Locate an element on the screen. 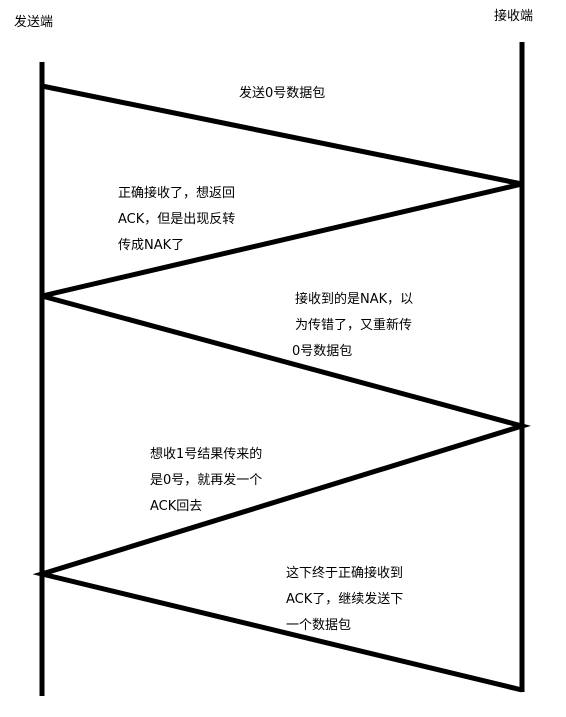  message-2-note-line: 为传错了，又重新传 is located at coordinates (354, 325).